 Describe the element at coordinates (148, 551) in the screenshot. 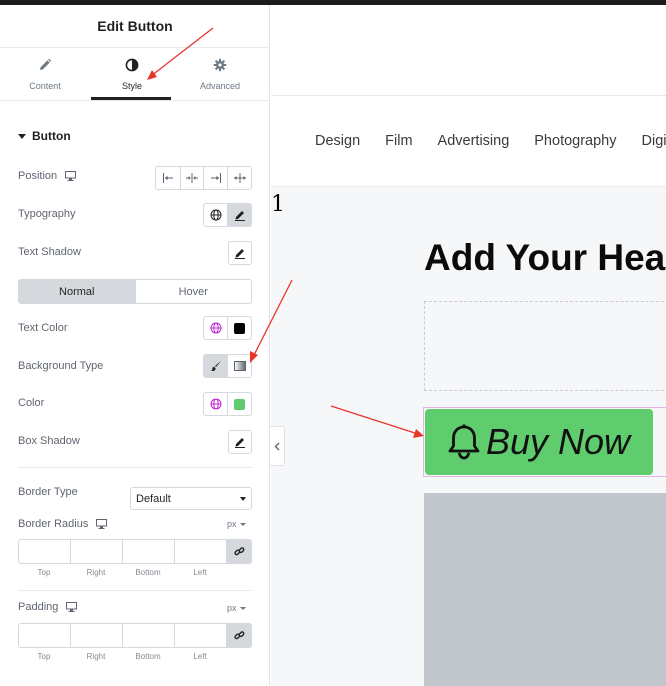

I see `border-radius-bottom-input` at that location.